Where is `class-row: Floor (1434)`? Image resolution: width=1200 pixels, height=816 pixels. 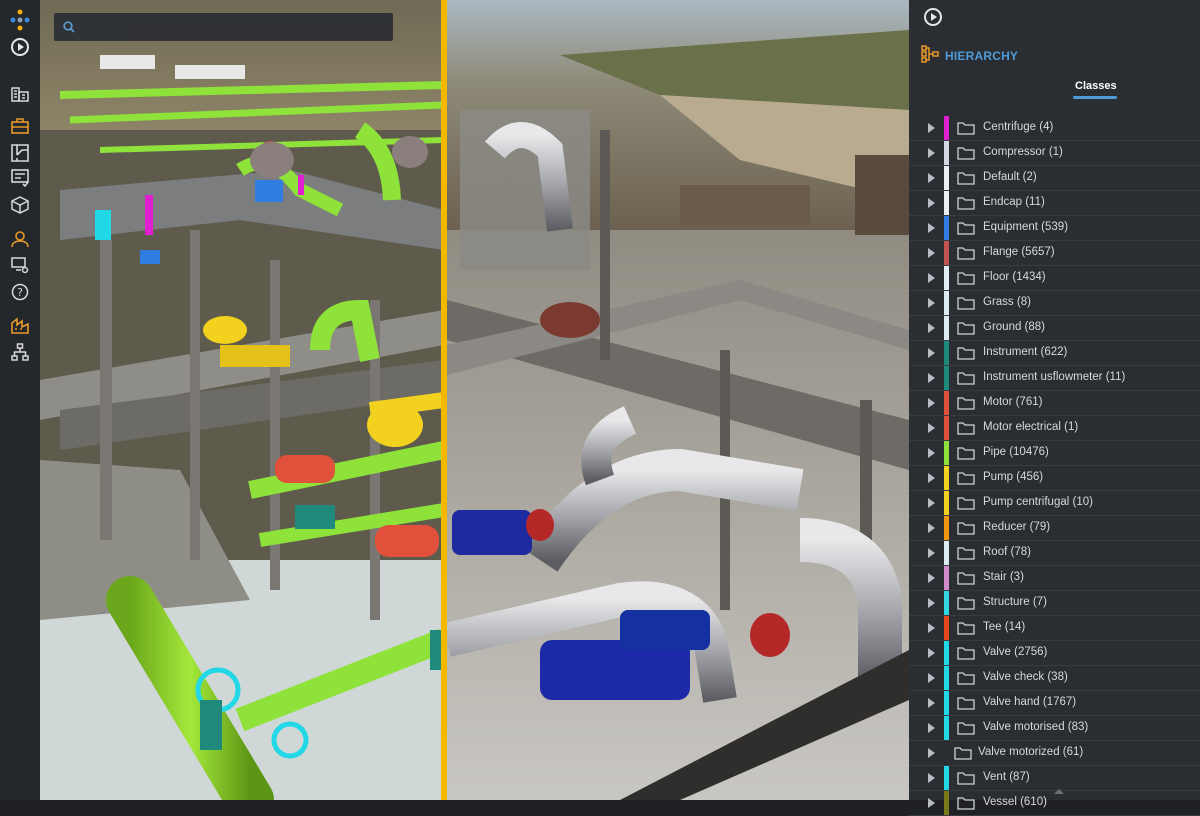 class-row: Floor (1434) is located at coordinates (1054, 278).